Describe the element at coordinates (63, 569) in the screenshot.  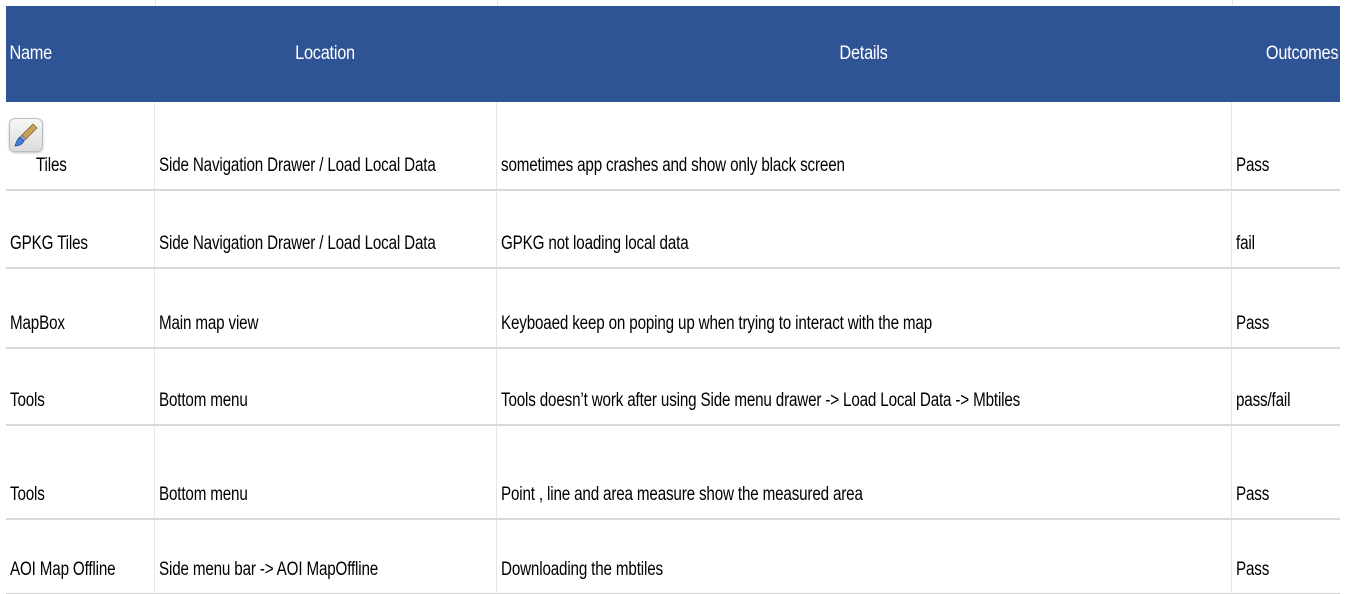
I see `cell-name-text: AOI Map Offline` at that location.